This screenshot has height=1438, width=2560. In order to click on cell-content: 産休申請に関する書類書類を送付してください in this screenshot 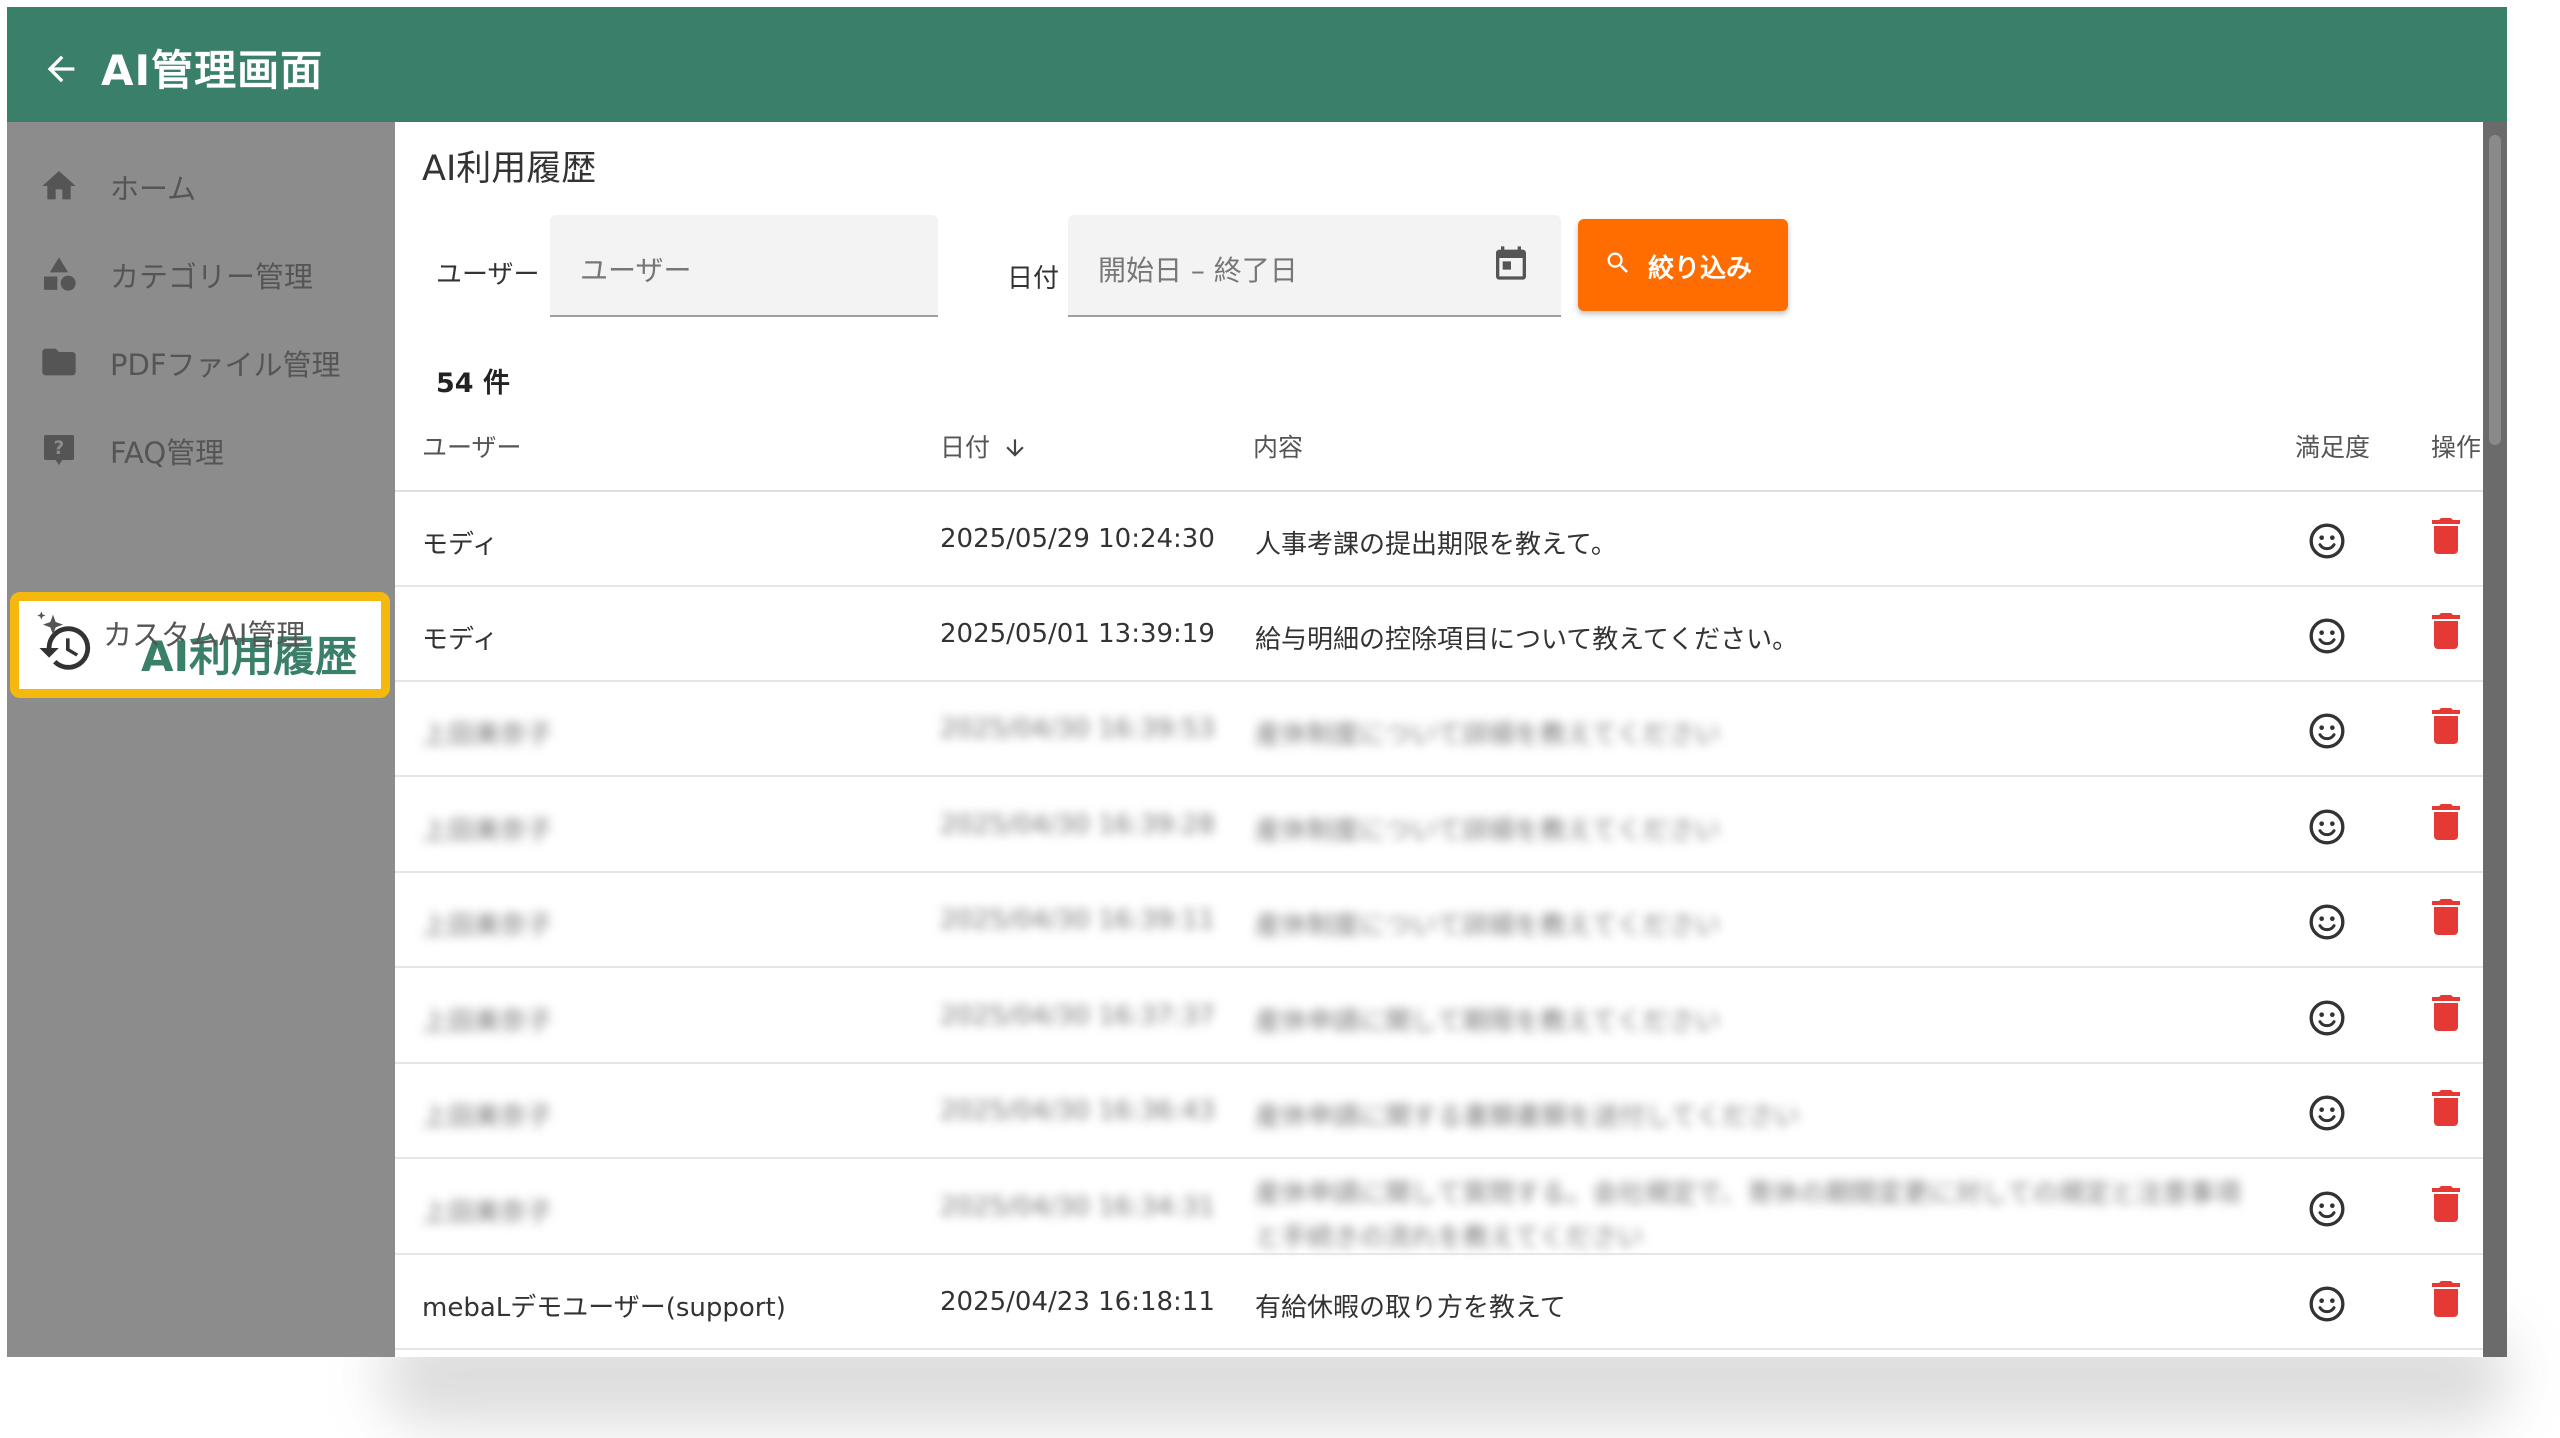, I will do `click(1527, 1117)`.